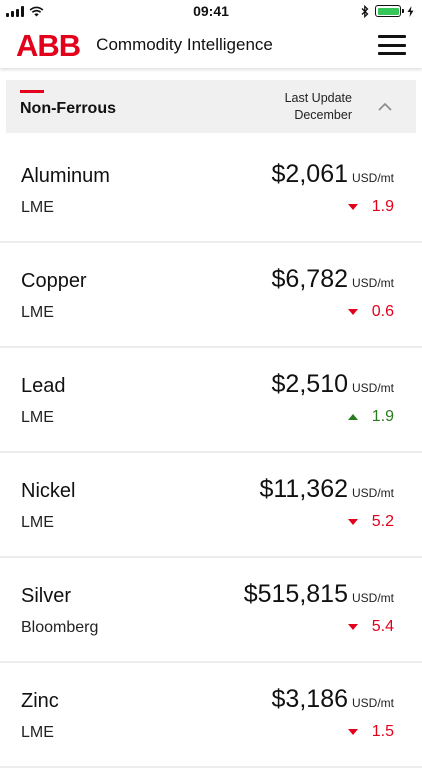 Image resolution: width=422 pixels, height=768 pixels. Describe the element at coordinates (323, 114) in the screenshot. I see `last-update-value: December` at that location.